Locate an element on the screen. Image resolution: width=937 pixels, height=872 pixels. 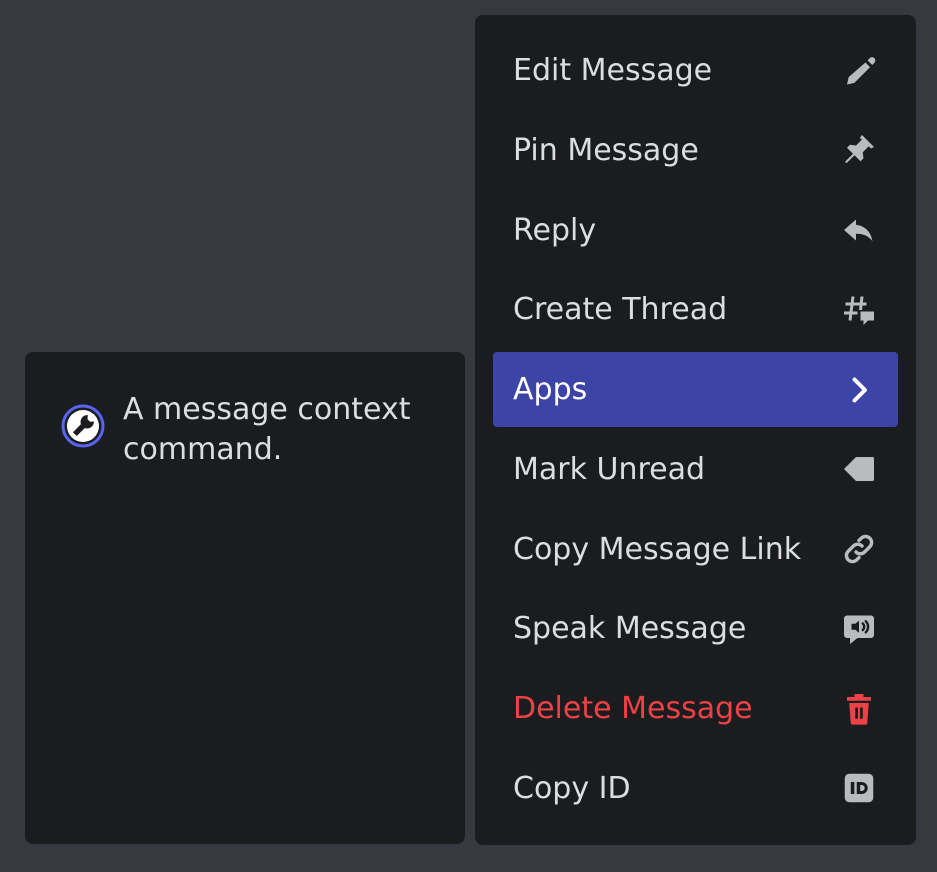
trash-icon is located at coordinates (859, 709).